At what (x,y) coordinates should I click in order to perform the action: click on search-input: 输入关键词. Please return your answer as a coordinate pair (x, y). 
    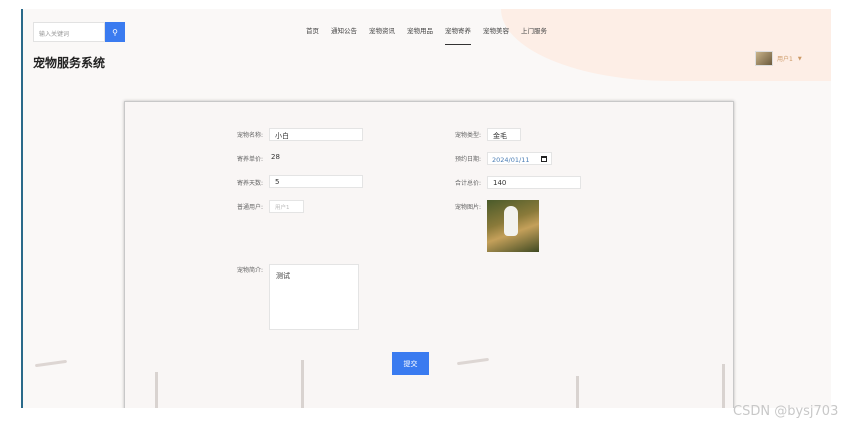
    Looking at the image, I should click on (69, 32).